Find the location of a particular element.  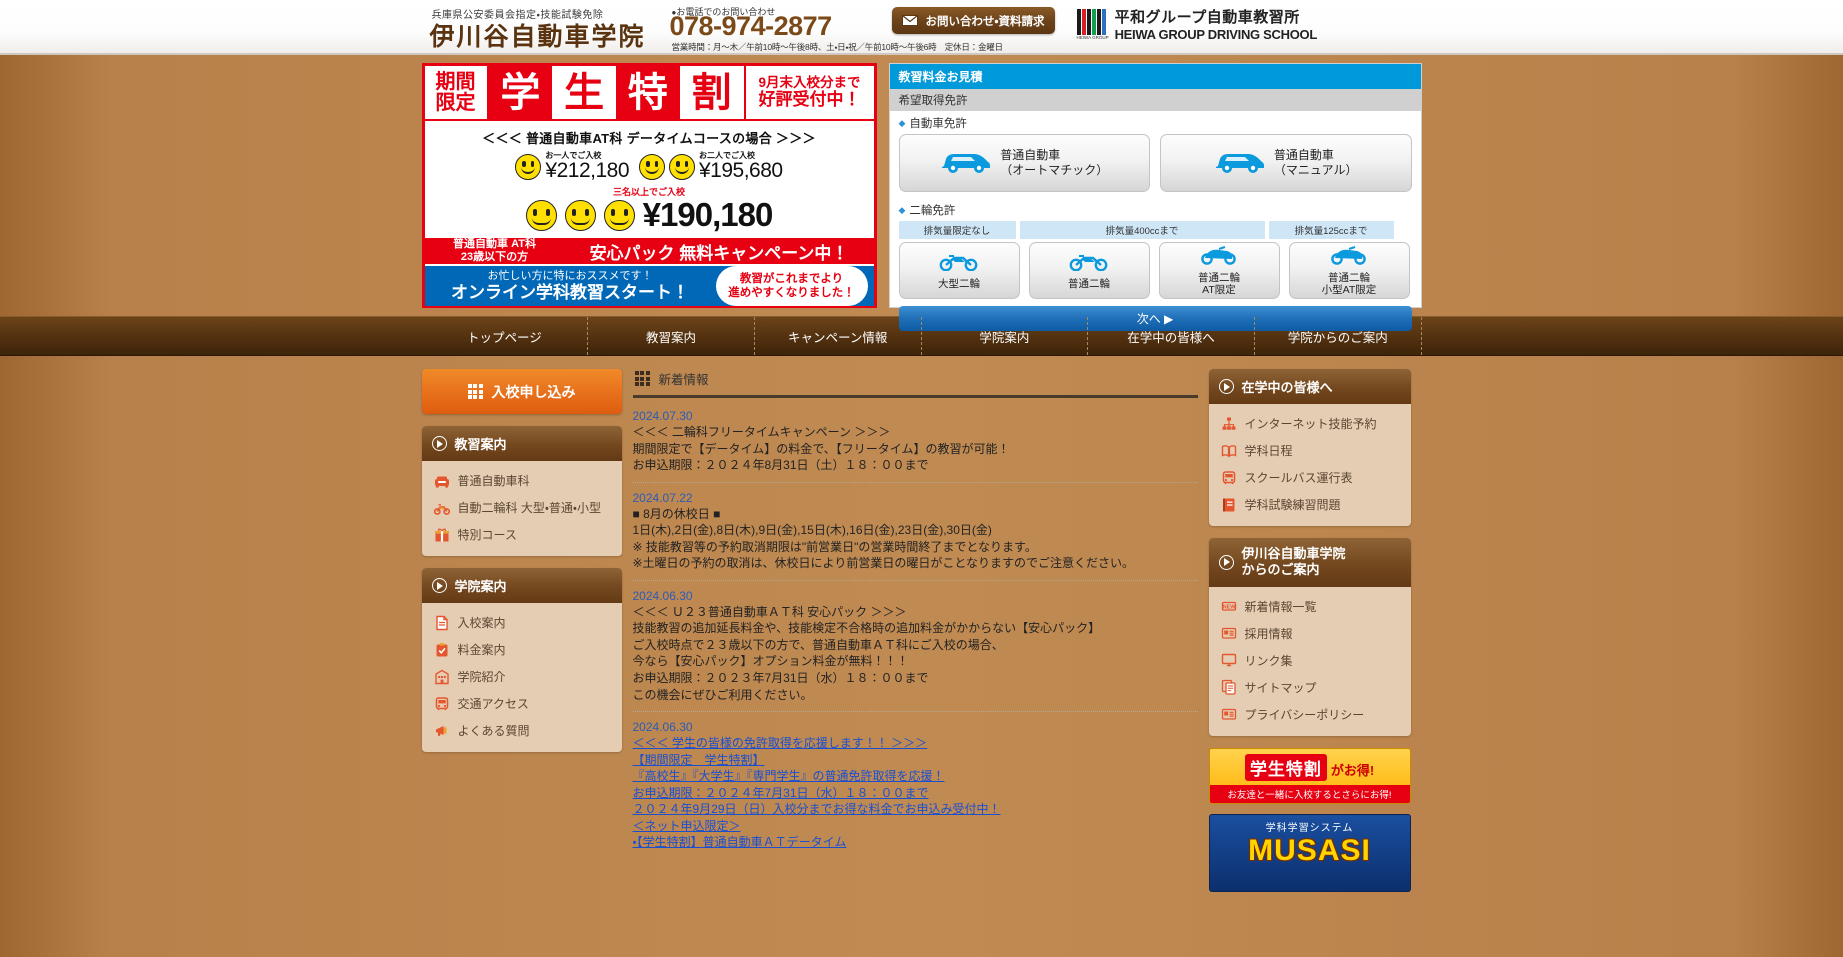

sidebar-item-sitemap: サイトマップ is located at coordinates (1310, 687).